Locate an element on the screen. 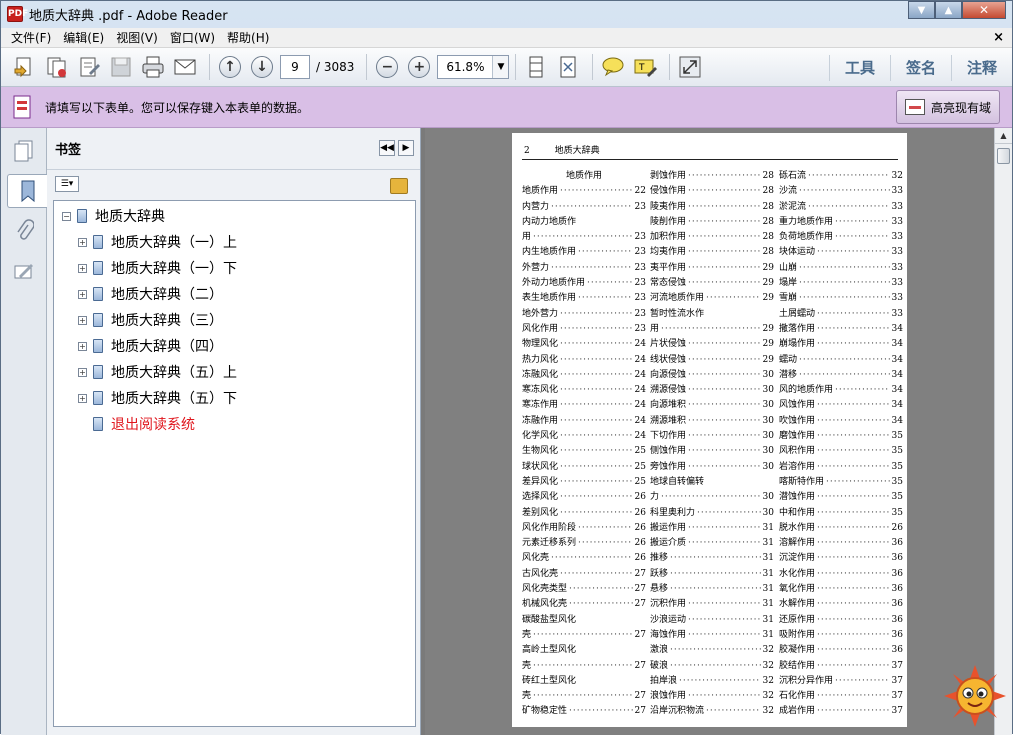  index-entry: 风积作用 35 is located at coordinates (841, 451).